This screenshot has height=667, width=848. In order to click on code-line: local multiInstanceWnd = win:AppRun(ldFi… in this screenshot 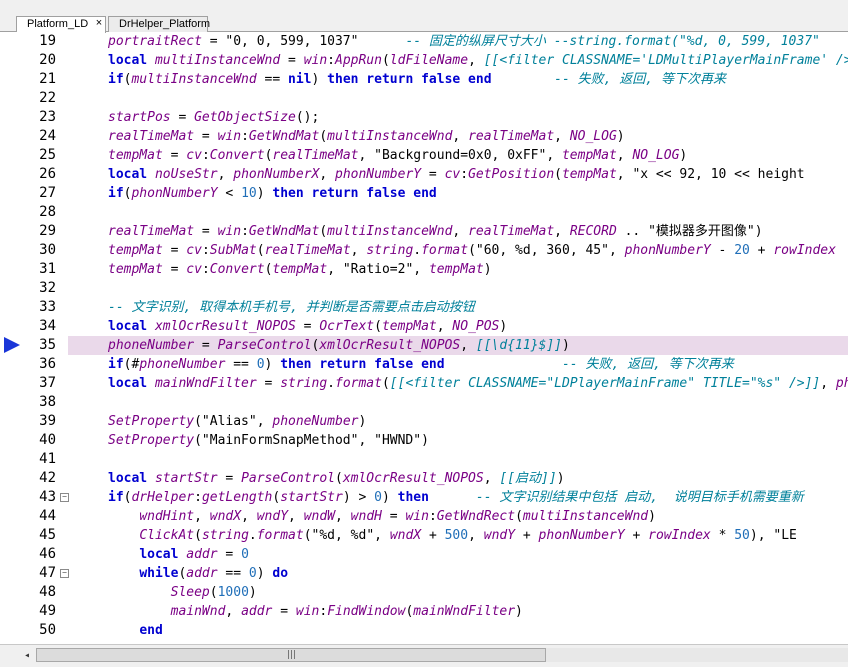, I will do `click(478, 60)`.